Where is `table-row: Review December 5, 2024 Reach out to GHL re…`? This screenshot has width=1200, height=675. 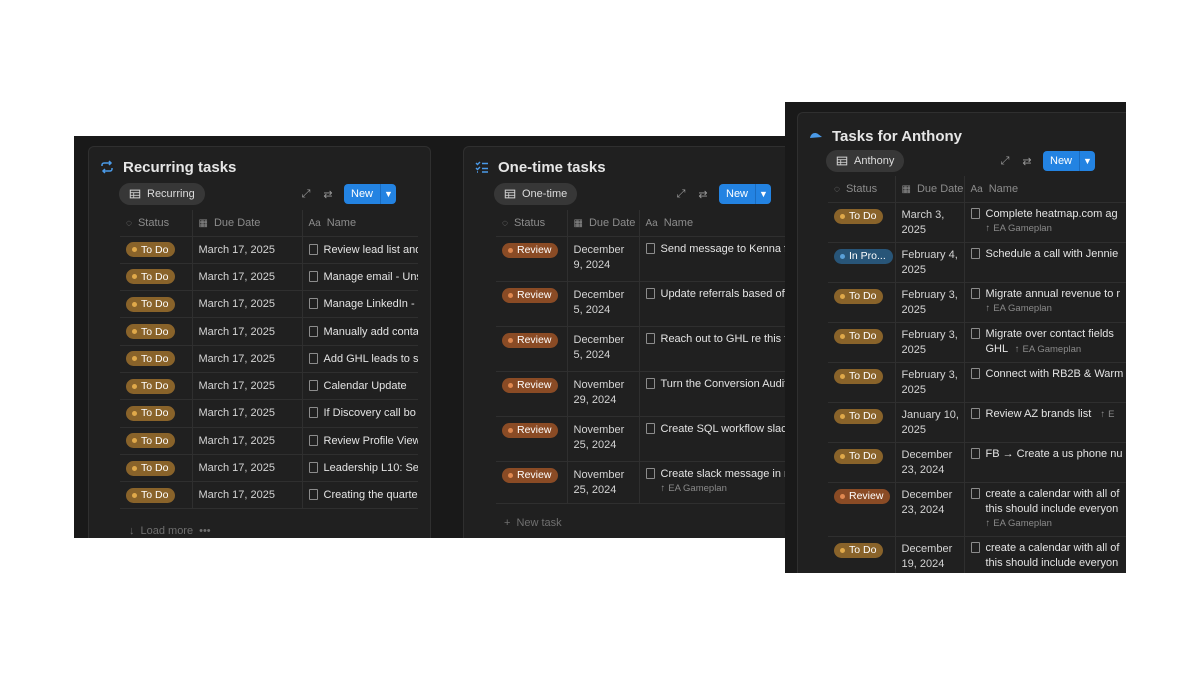 table-row: Review December 5, 2024 Reach out to GHL re… is located at coordinates (641, 349).